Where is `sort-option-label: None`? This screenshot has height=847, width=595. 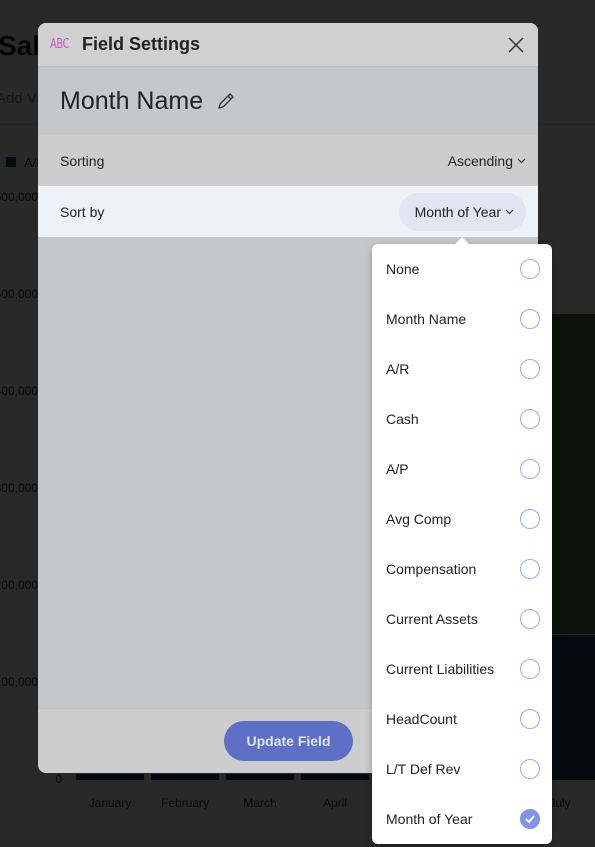
sort-option-label: None is located at coordinates (403, 269).